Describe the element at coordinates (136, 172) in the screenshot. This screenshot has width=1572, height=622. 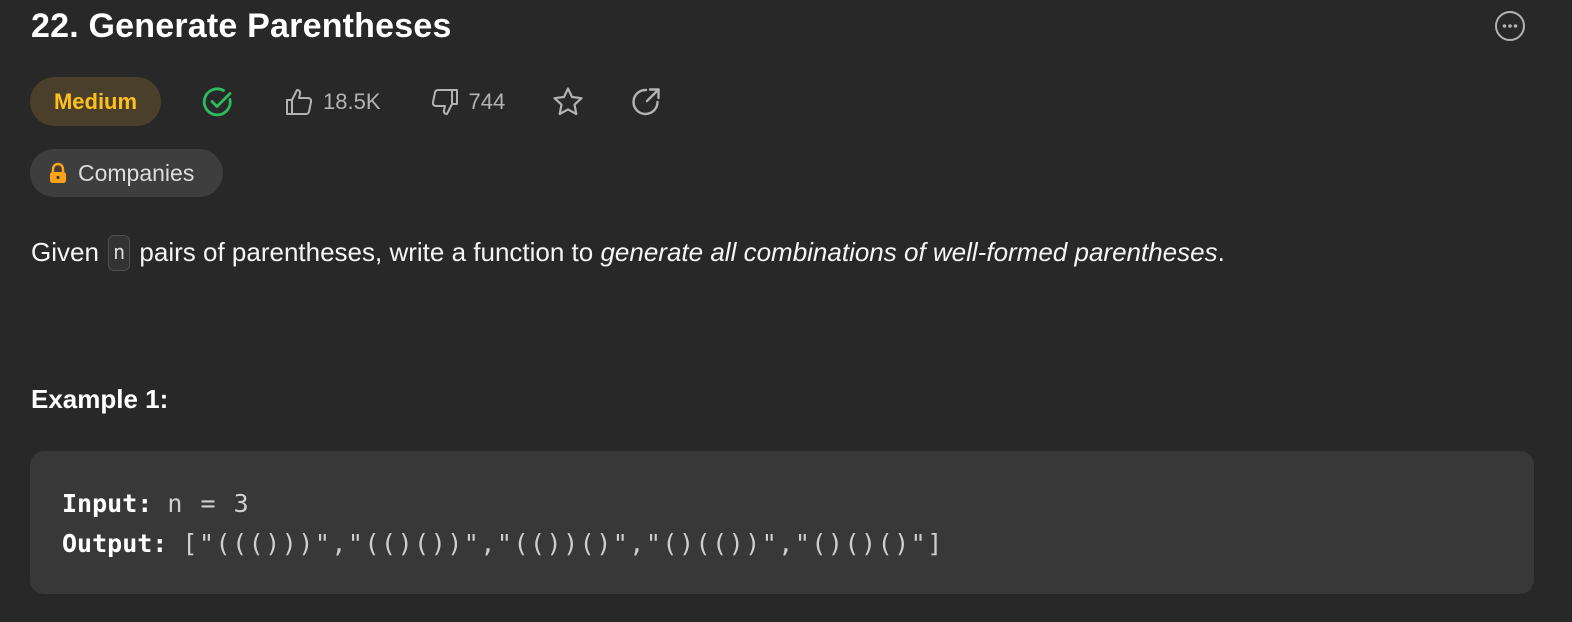
I see `companies-label: Companies` at that location.